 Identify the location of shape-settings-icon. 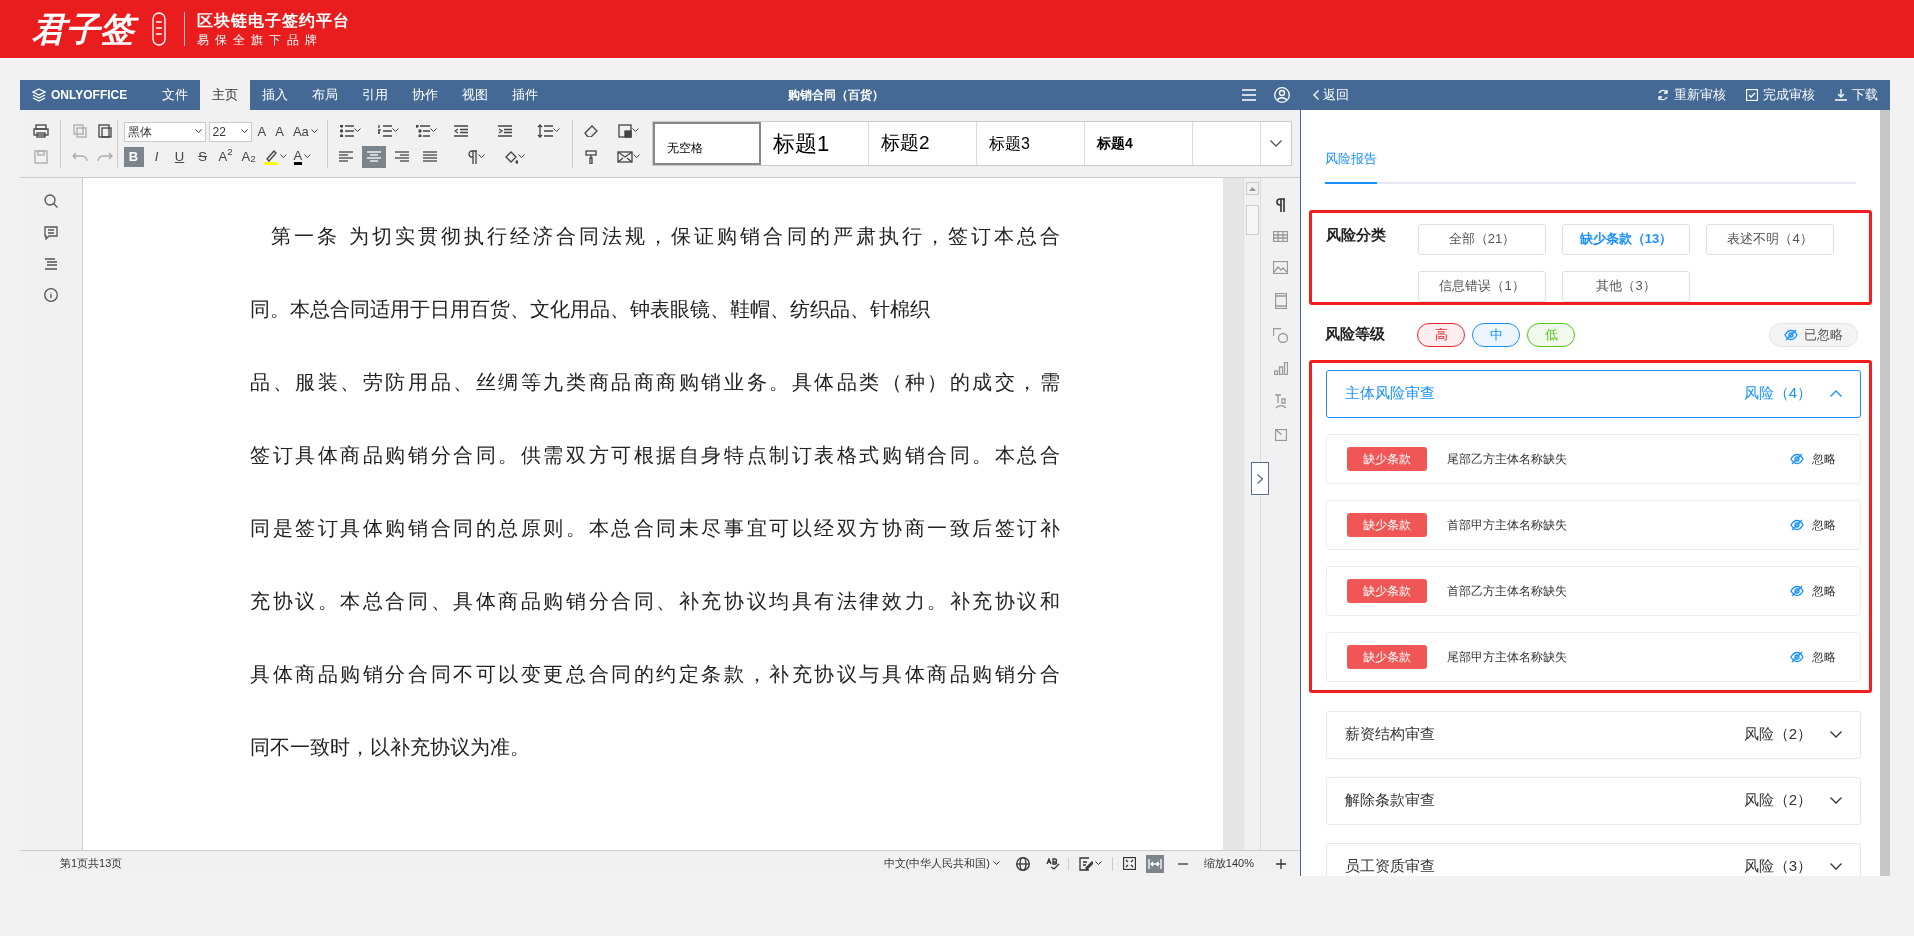
(1280, 335).